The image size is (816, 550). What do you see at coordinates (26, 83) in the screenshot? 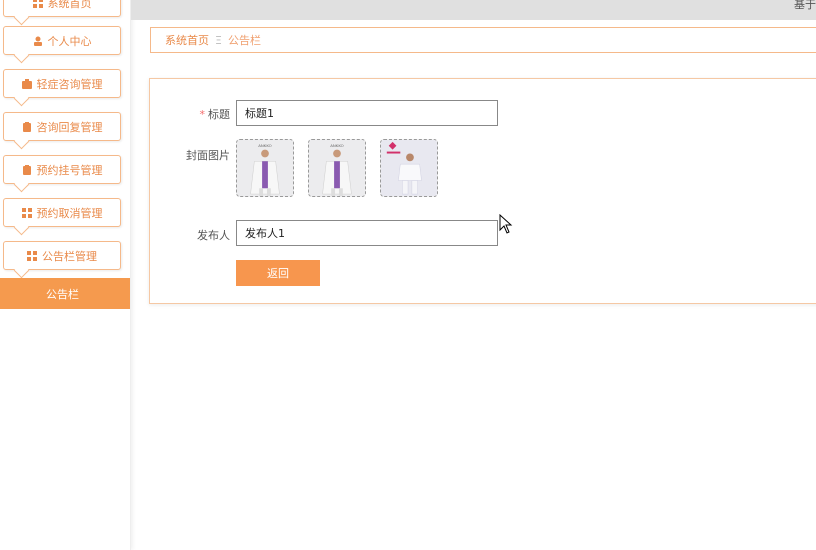
I see `briefcase-icon` at bounding box center [26, 83].